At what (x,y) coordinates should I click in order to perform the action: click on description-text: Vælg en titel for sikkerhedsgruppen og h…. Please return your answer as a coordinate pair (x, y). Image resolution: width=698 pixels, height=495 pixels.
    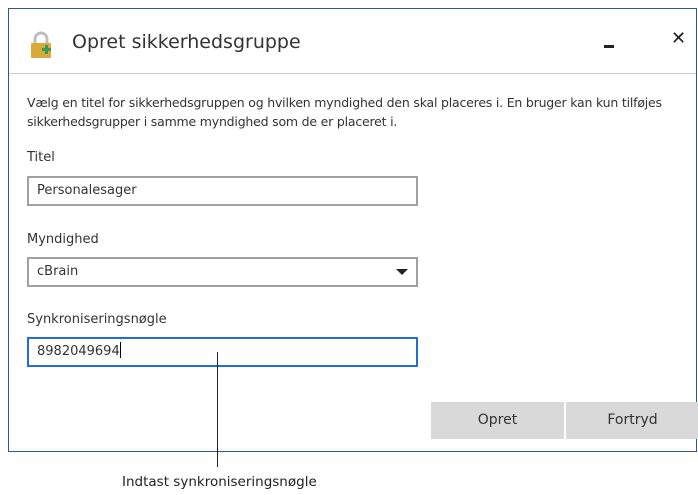
    Looking at the image, I should click on (344, 112).